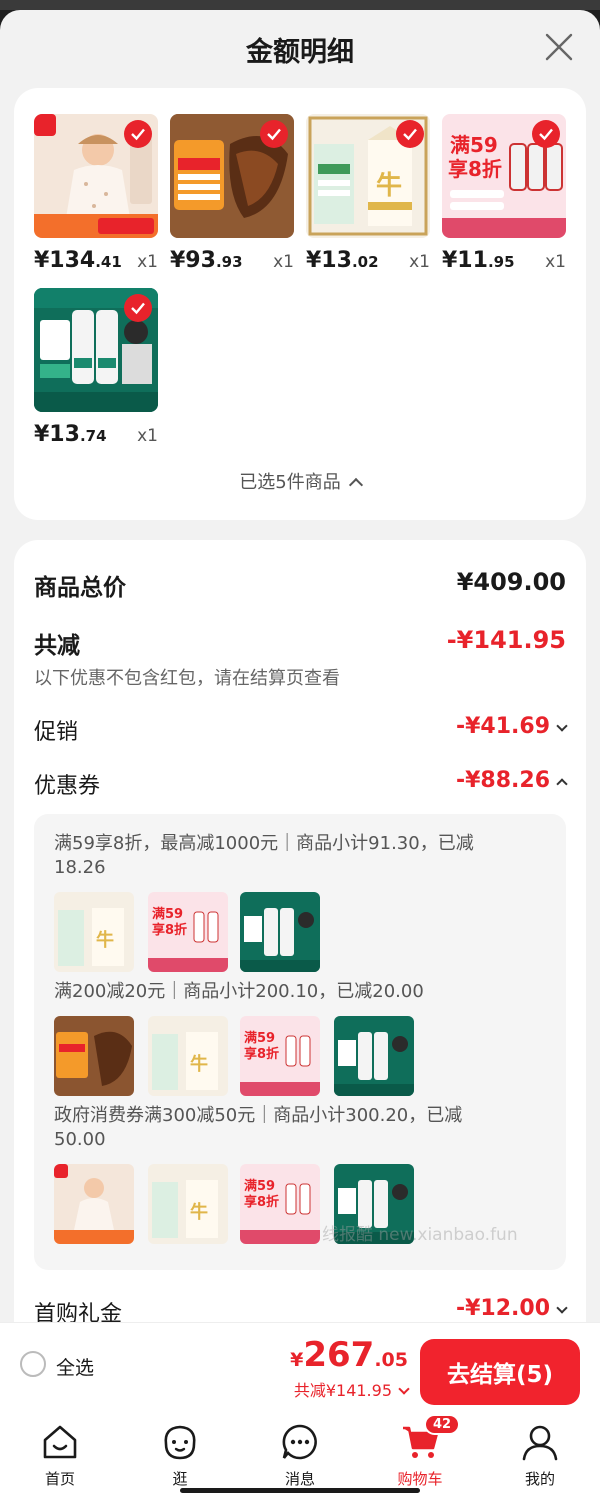 This screenshot has height=1496, width=600. I want to click on product-price: ¥93.93, so click(206, 260).